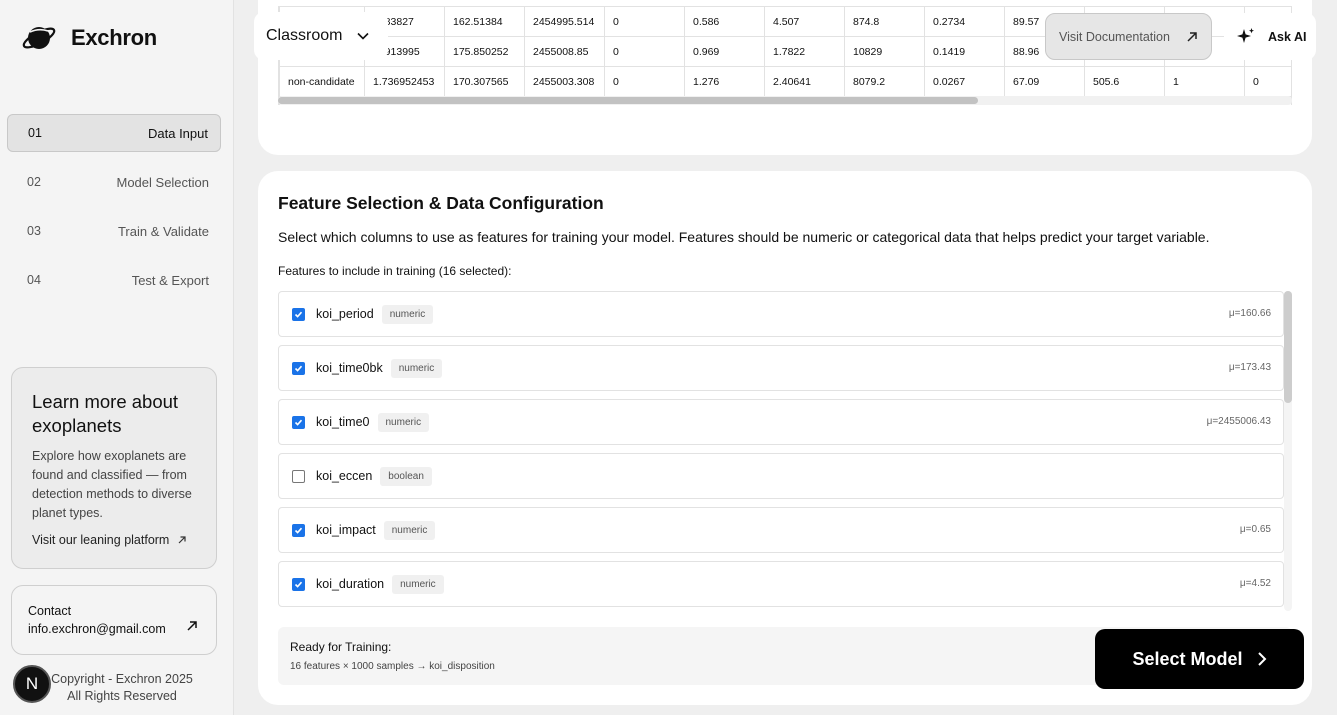  I want to click on feature-name: koi_impact, so click(346, 530).